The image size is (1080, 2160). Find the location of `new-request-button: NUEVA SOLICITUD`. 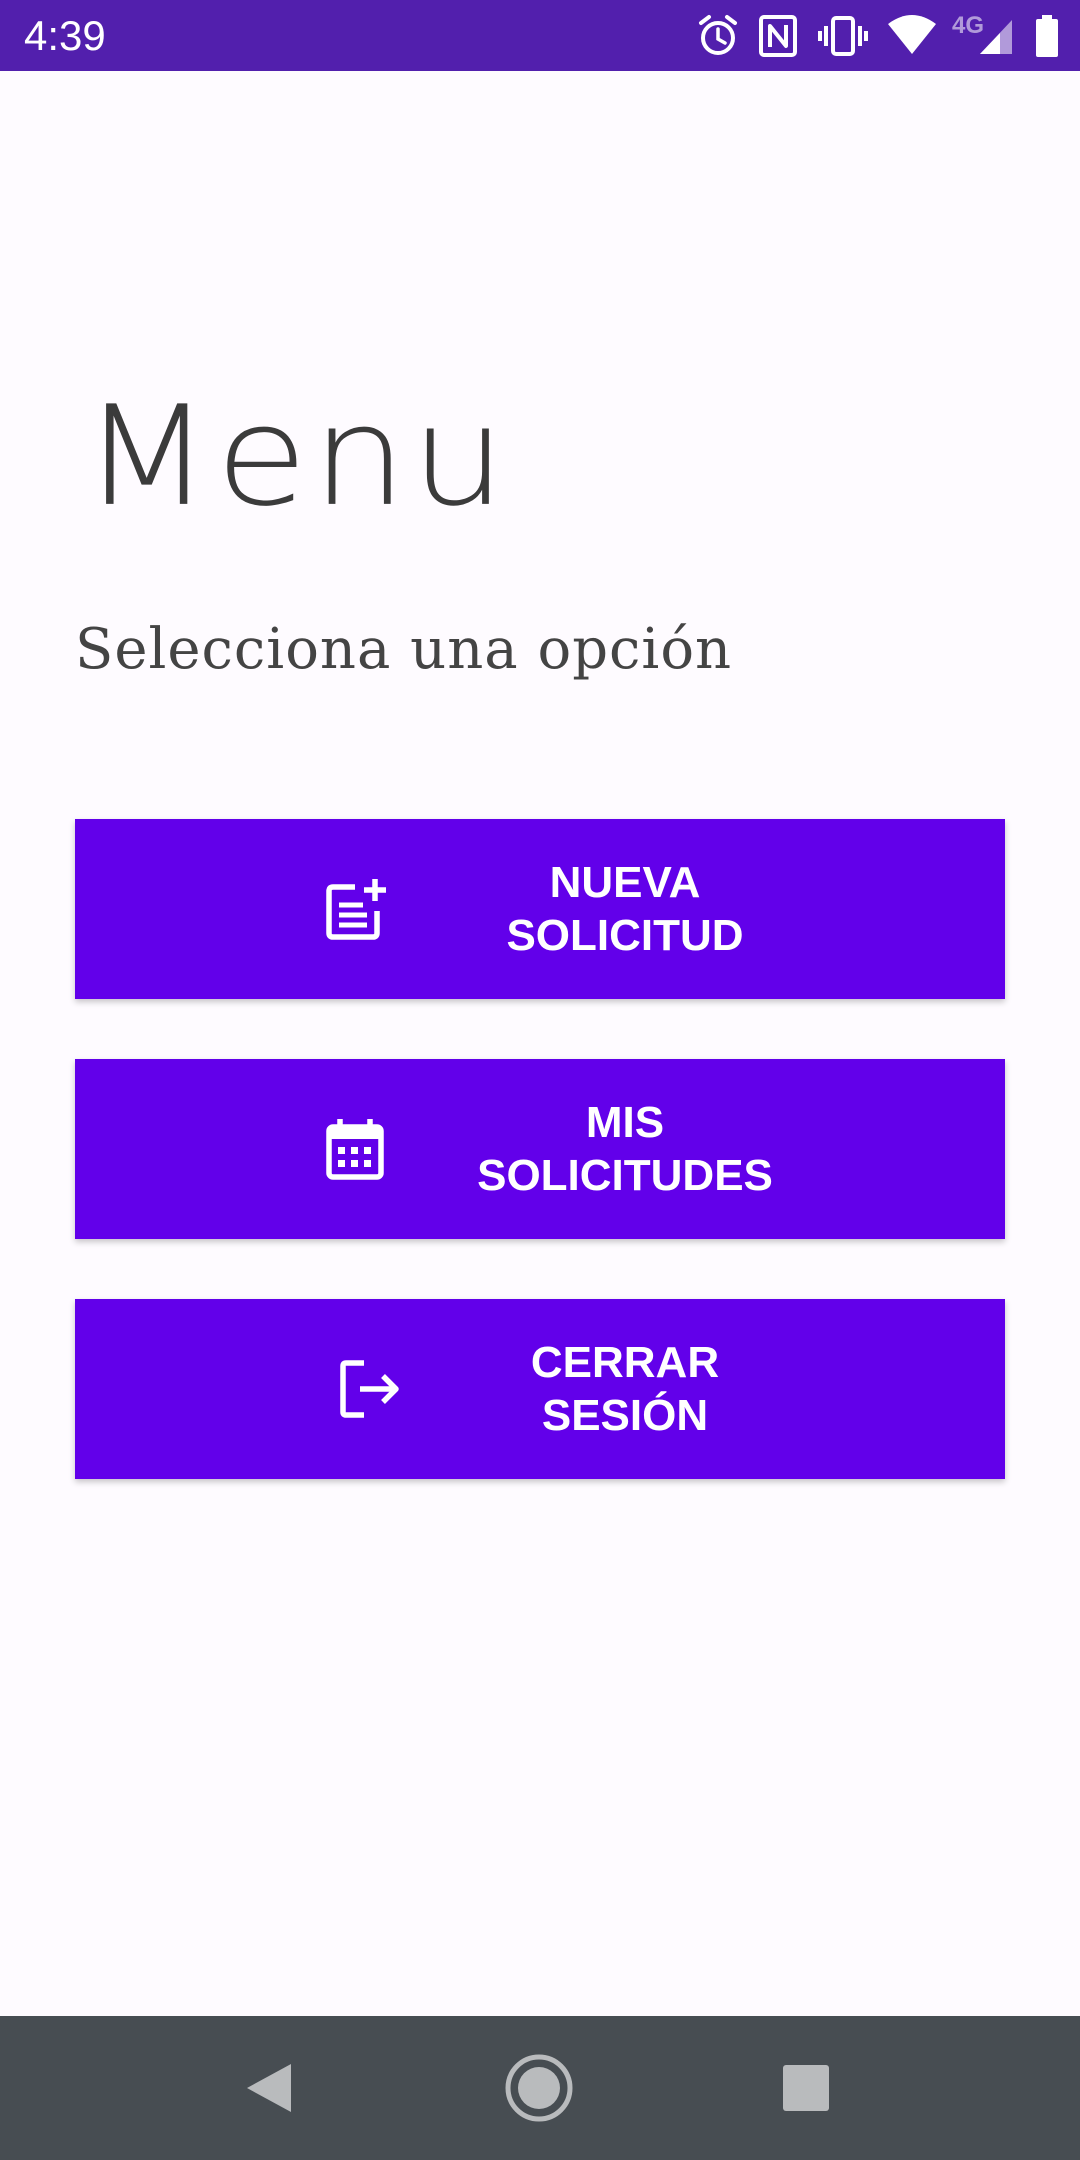

new-request-button: NUEVA SOLICITUD is located at coordinates (540, 909).